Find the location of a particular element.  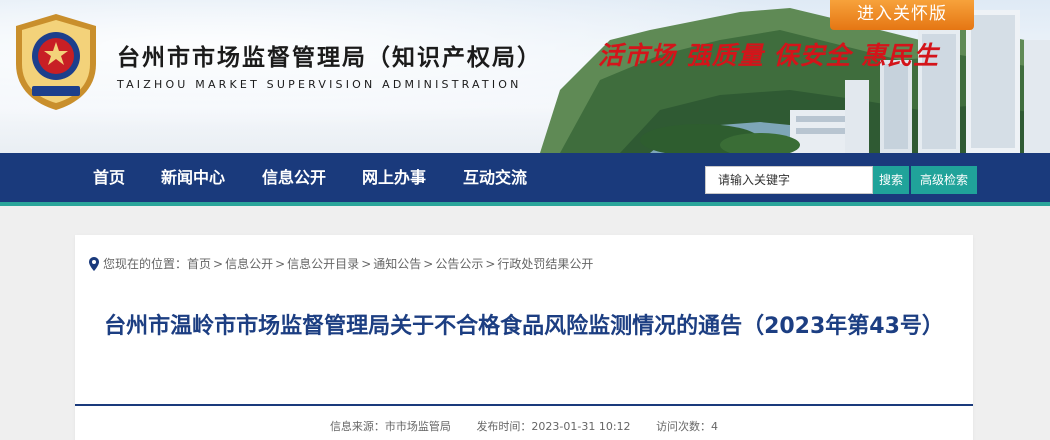

breadcrumb-item-notices: 通知公告 is located at coordinates (397, 263).